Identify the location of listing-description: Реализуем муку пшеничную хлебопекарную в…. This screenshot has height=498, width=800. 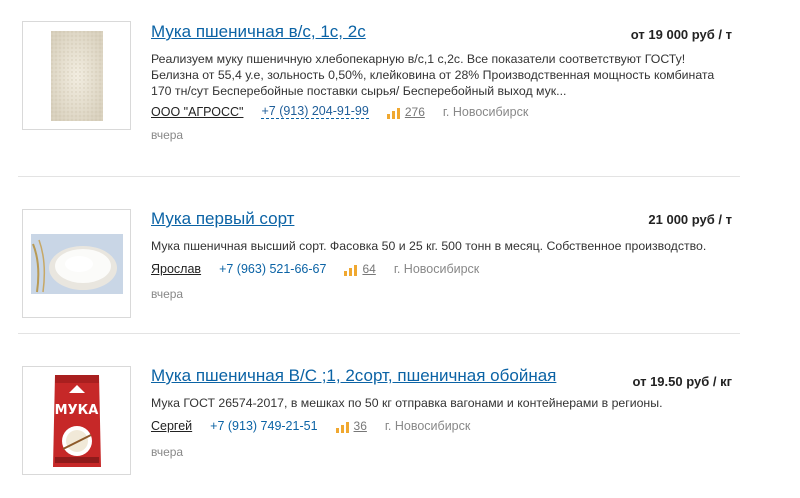
(433, 75).